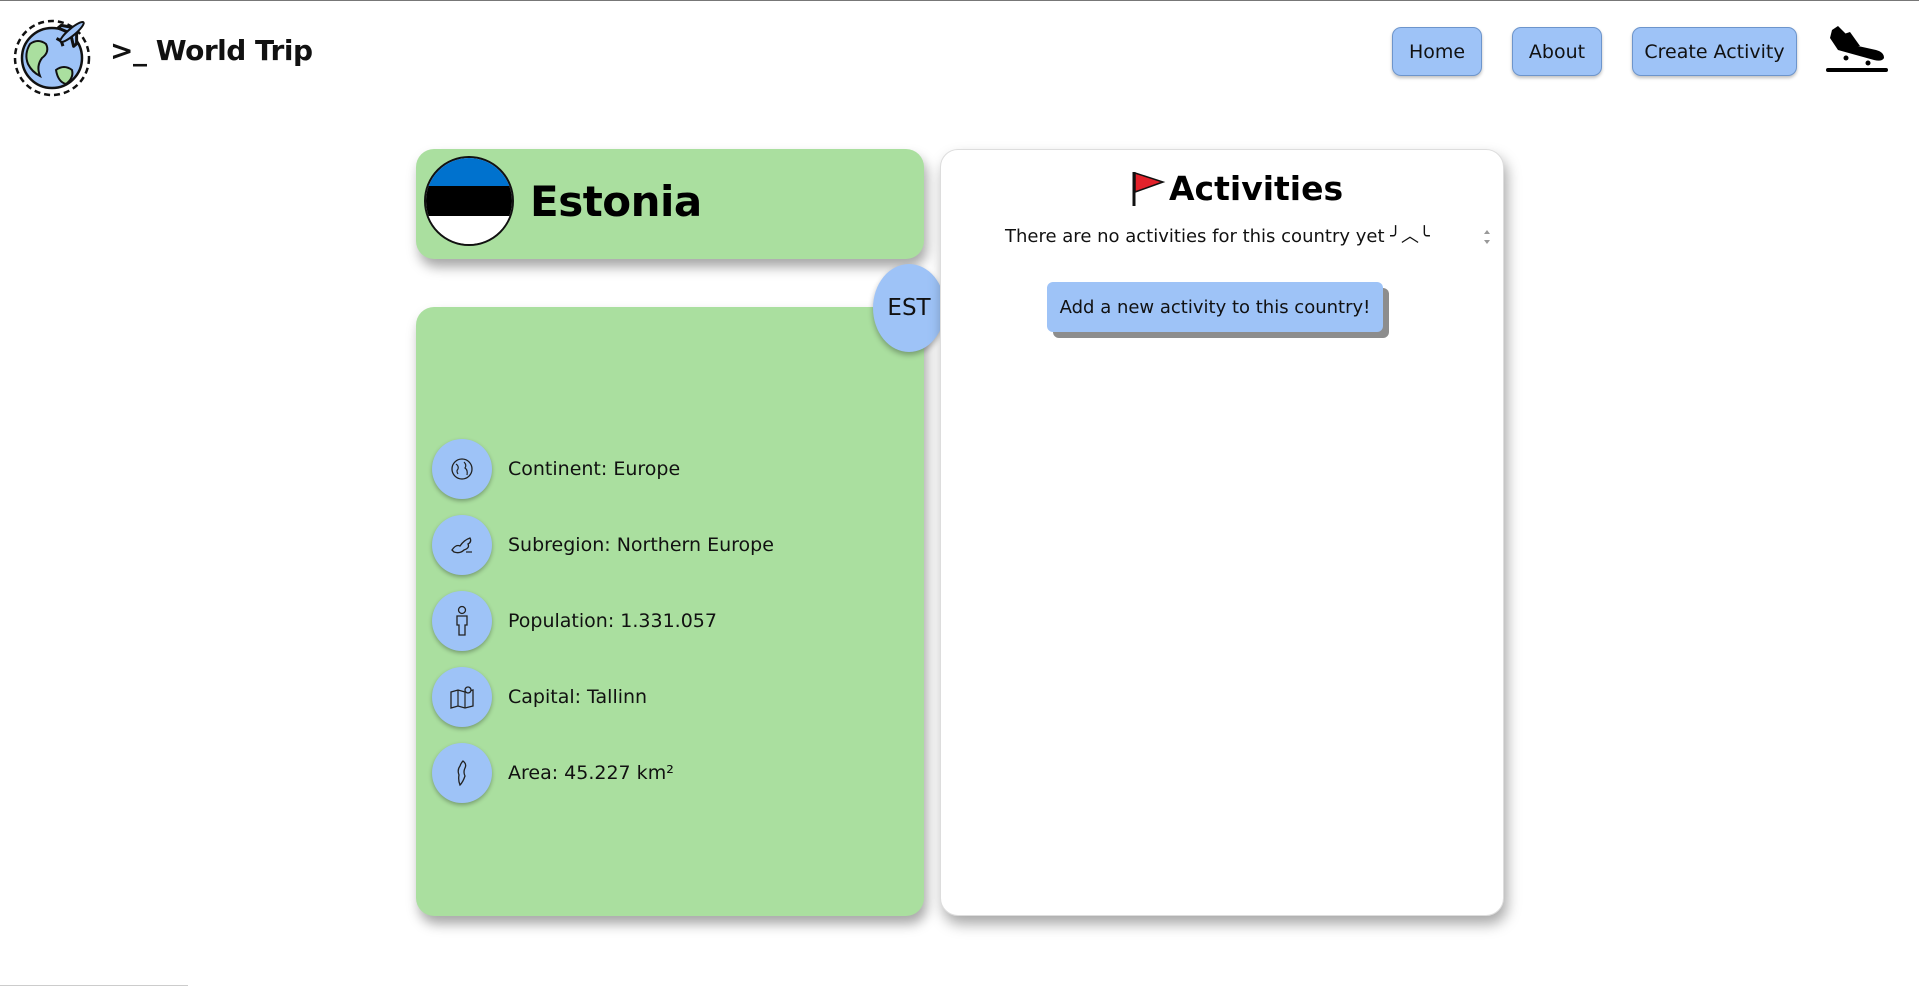 The height and width of the screenshot is (987, 1919). I want to click on country-header-card: Estonia, so click(670, 204).